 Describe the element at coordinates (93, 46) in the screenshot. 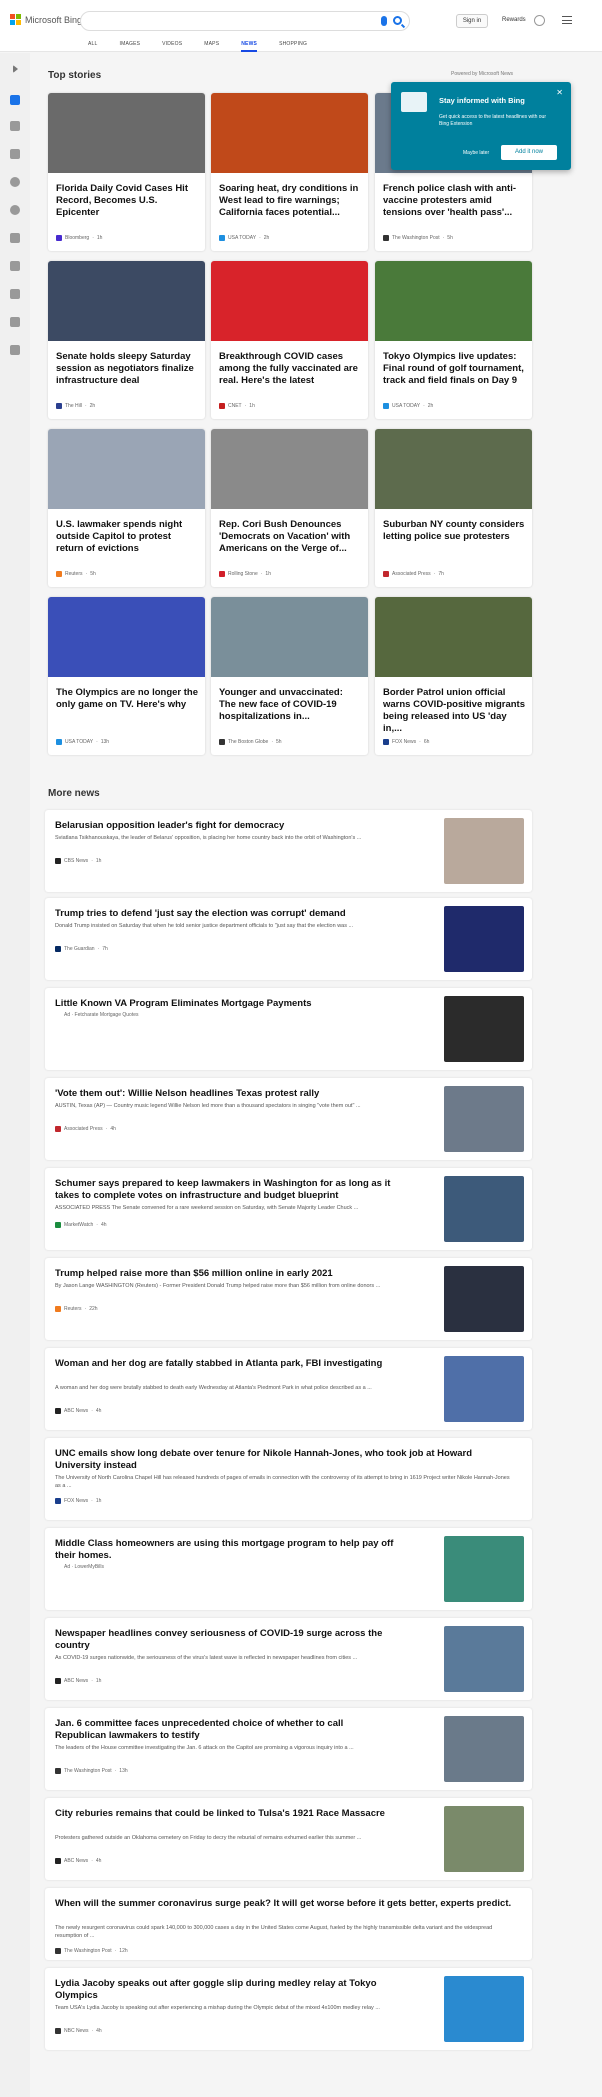

I see `tab-all: ALL` at that location.